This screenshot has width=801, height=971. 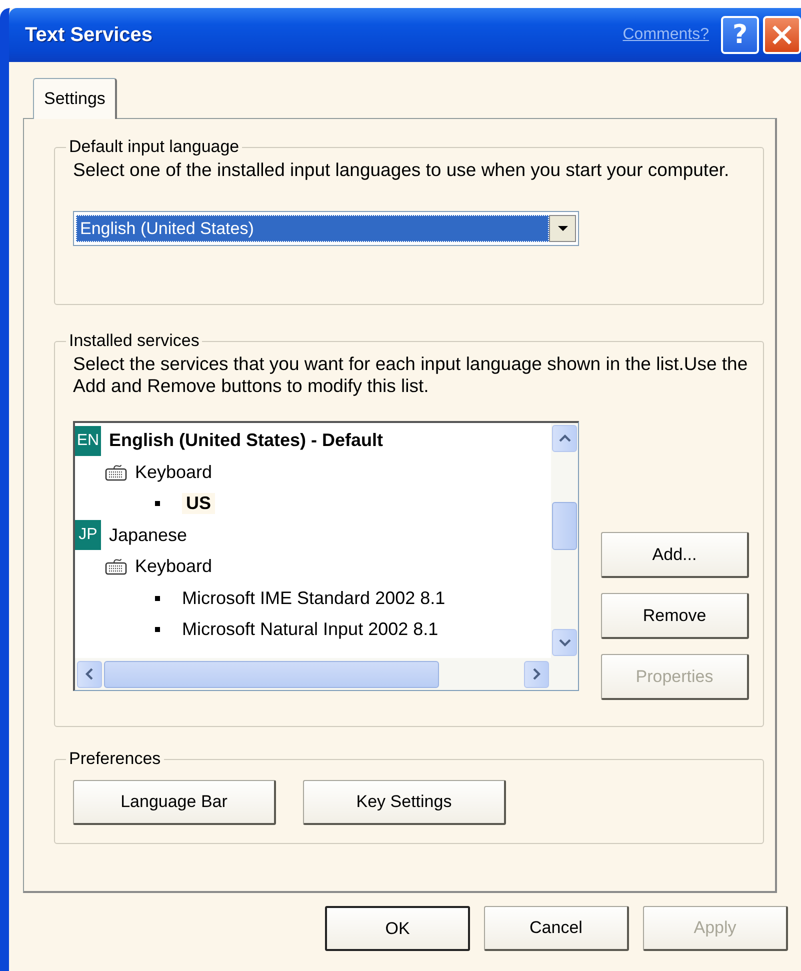 I want to click on button: Remove, so click(x=675, y=616).